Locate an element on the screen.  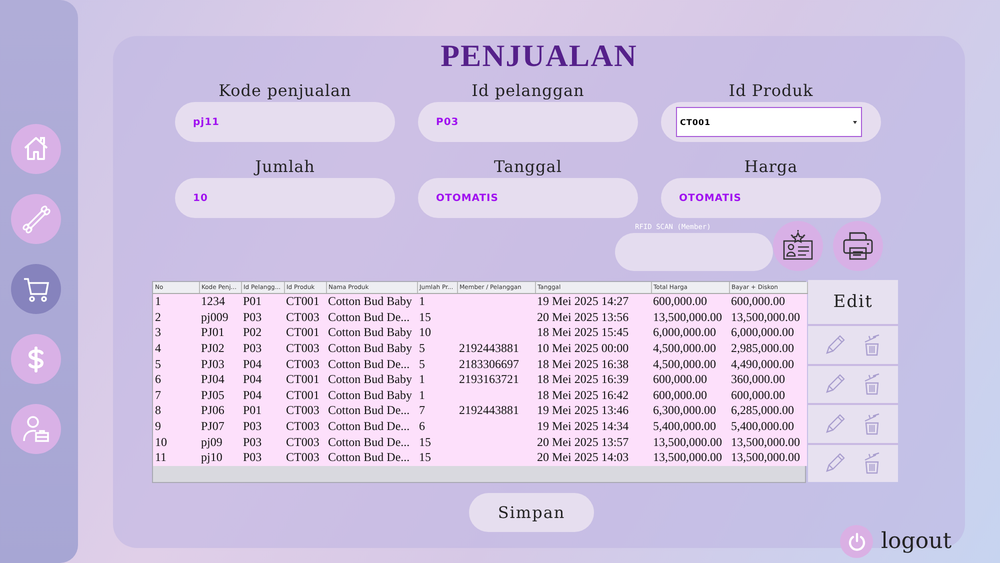
member-card-button is located at coordinates (798, 246).